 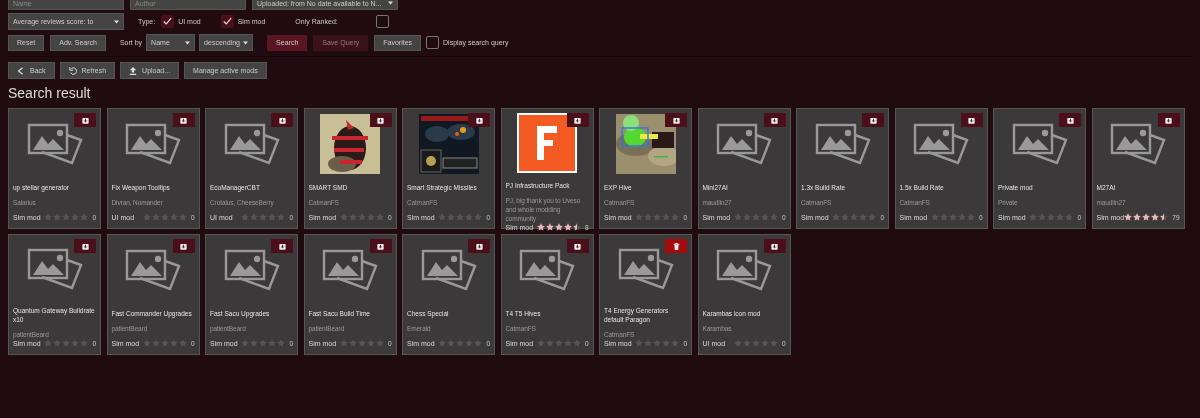 I want to click on chevron-left-icon, so click(x=21, y=70).